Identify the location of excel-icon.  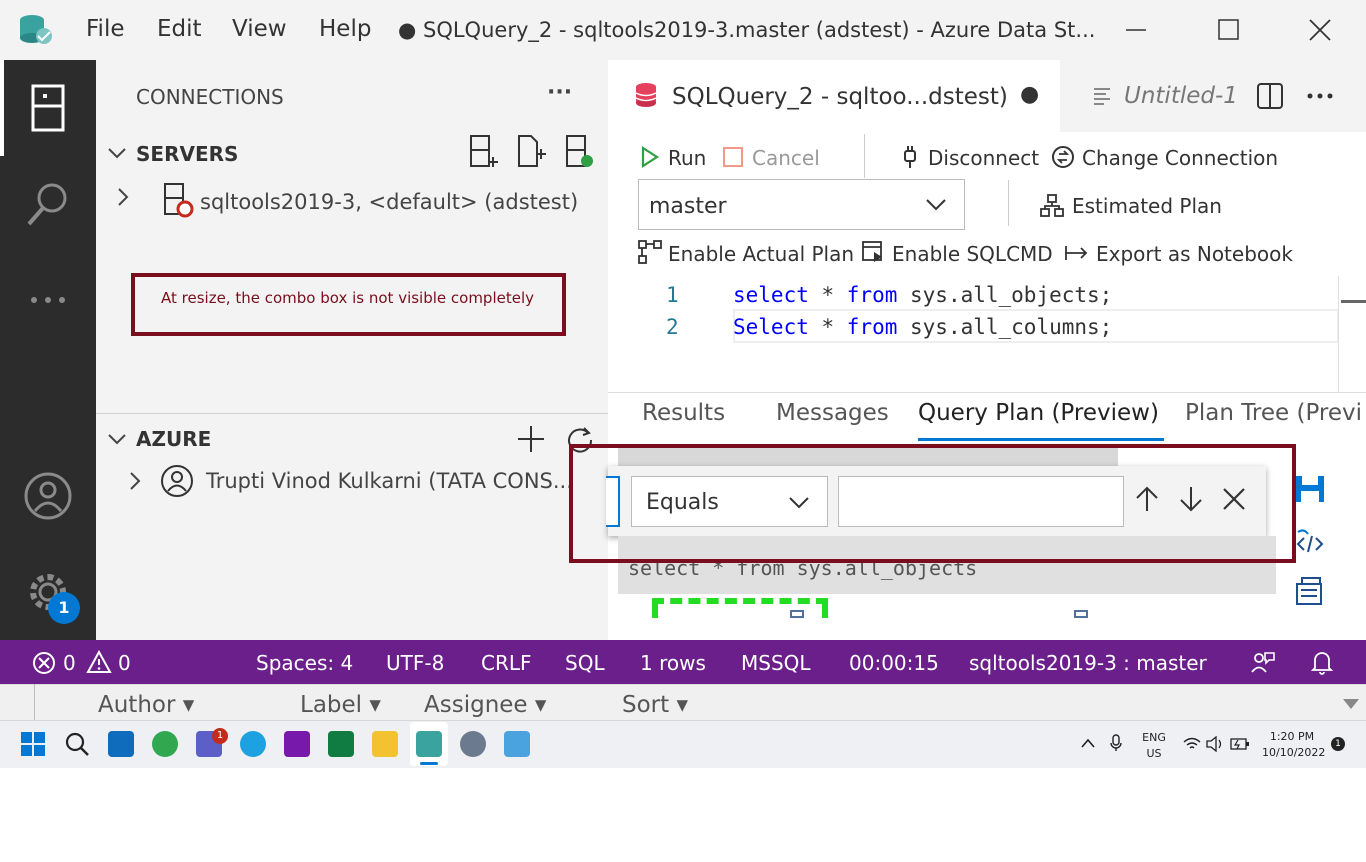
(341, 744).